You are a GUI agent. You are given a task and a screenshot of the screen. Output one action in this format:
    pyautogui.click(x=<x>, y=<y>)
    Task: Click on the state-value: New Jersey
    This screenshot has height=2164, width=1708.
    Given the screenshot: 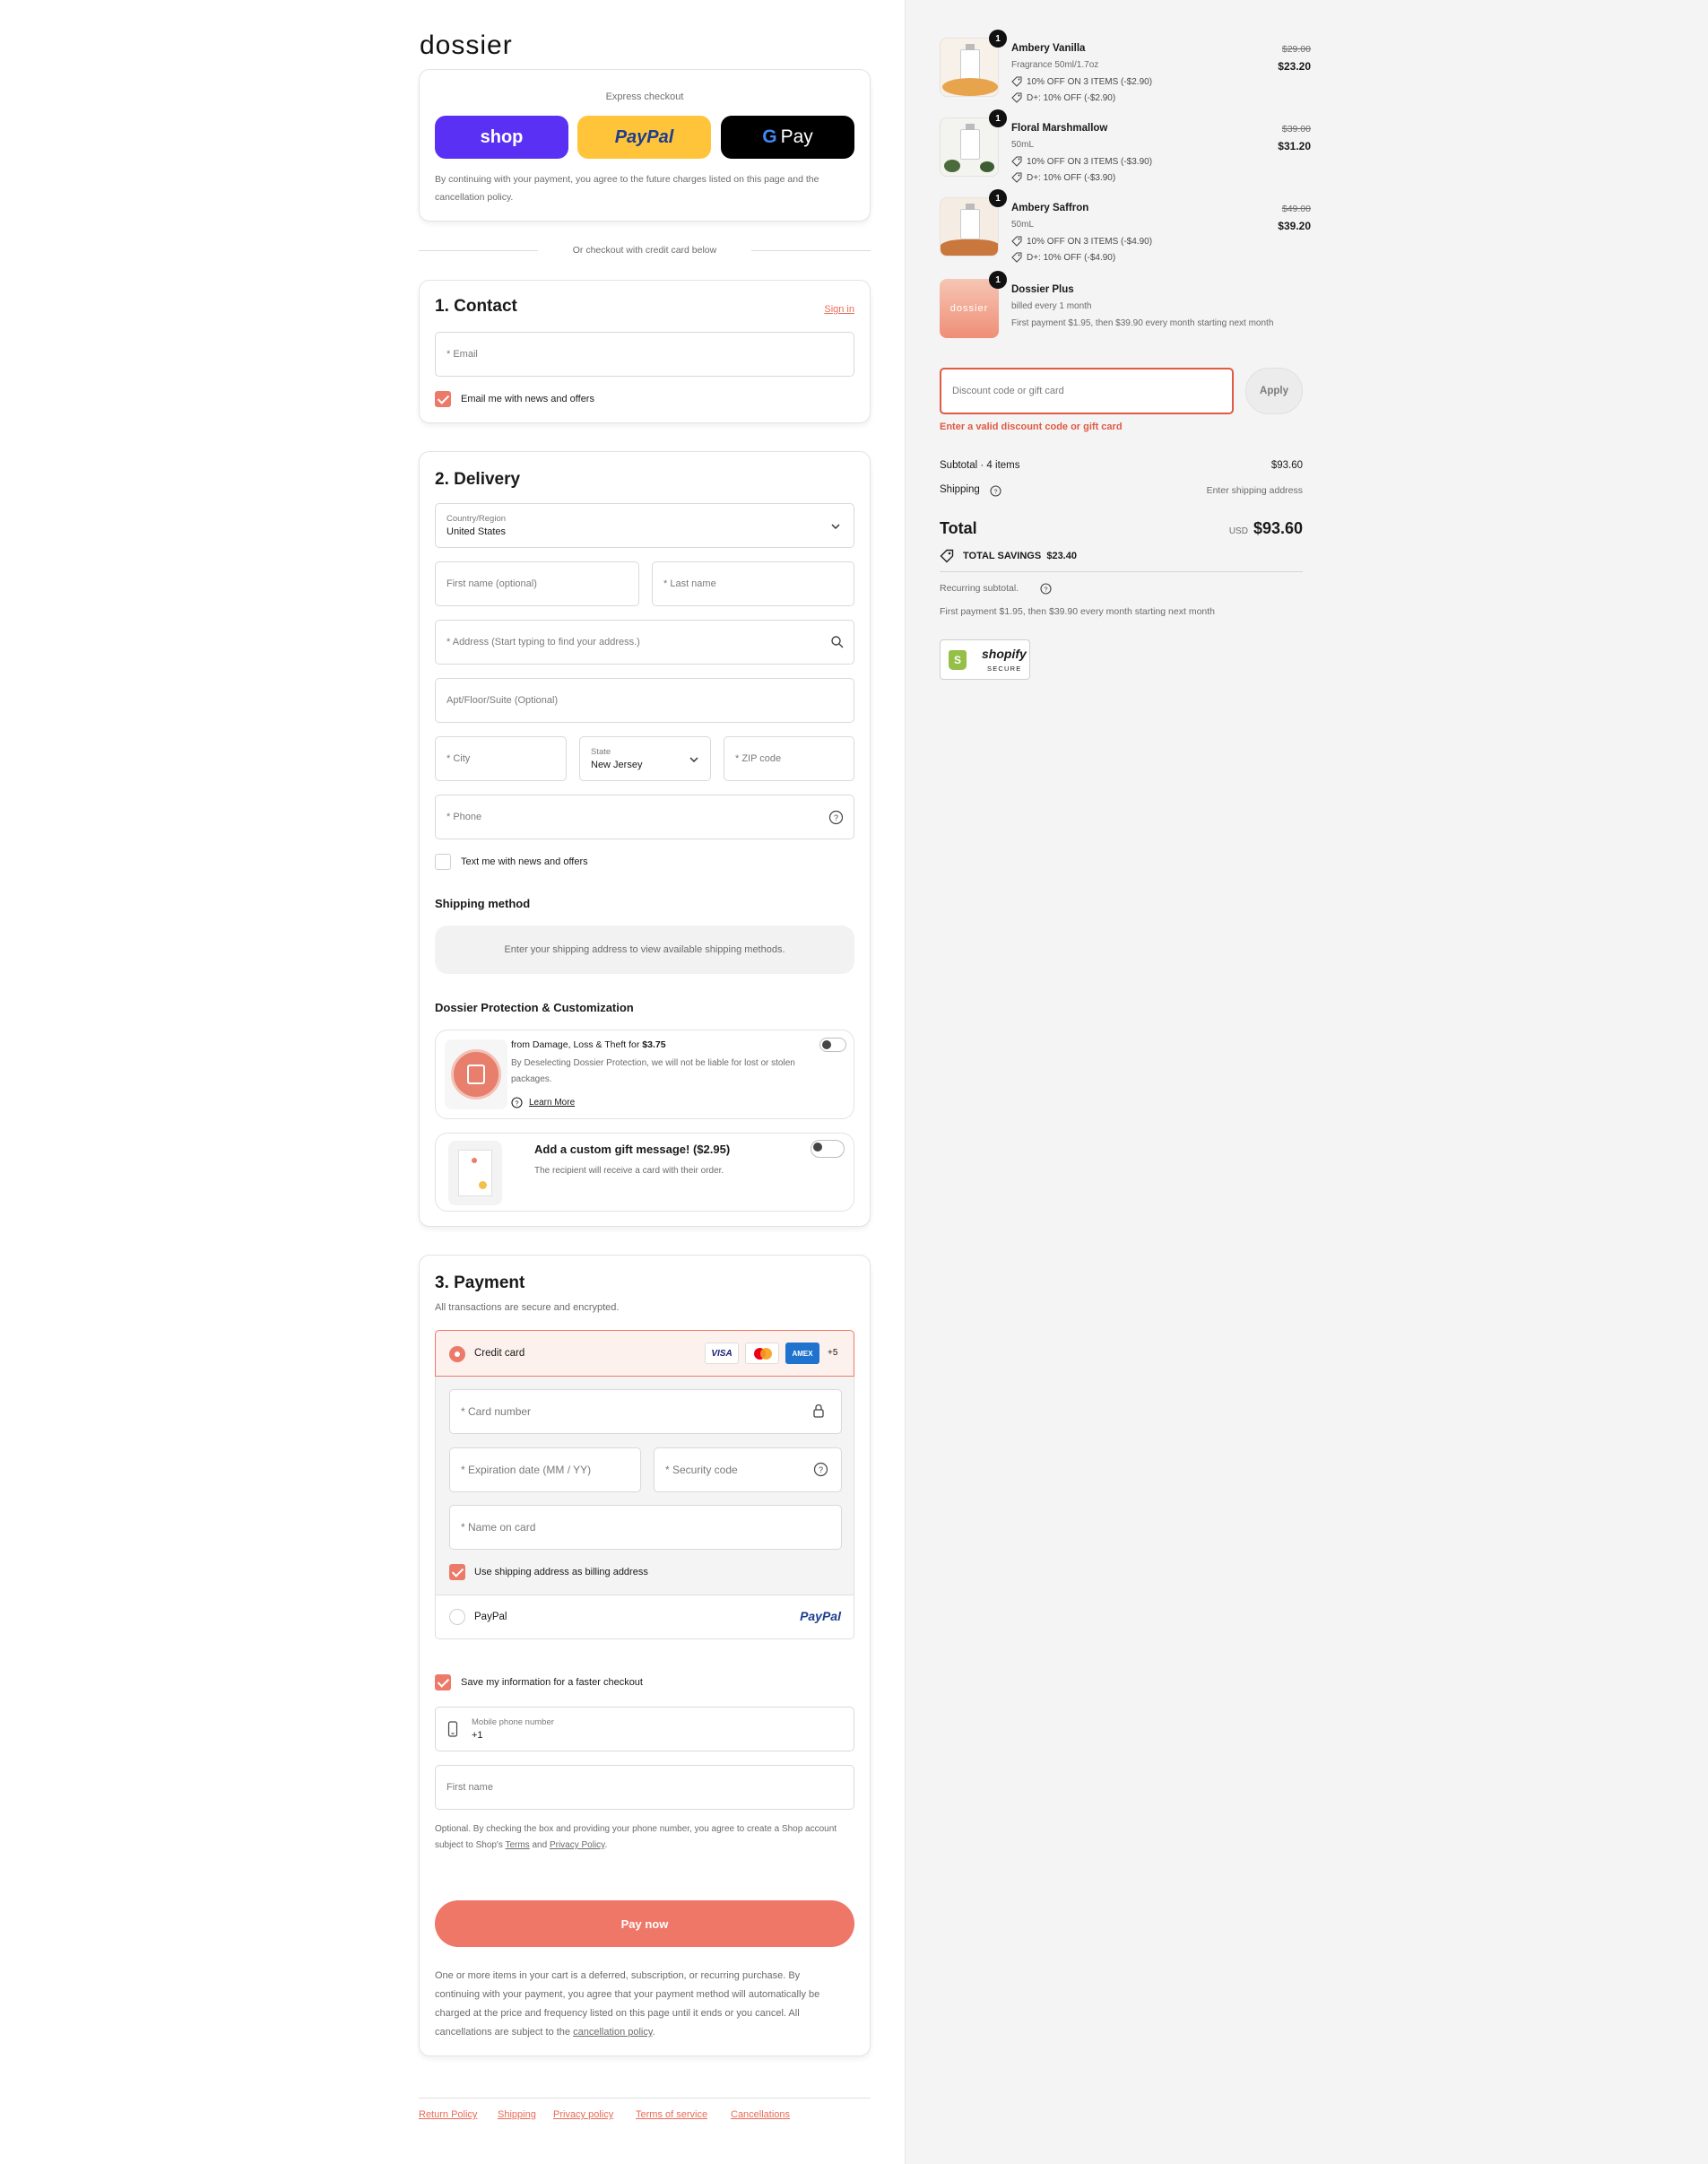 What is the action you would take?
    pyautogui.click(x=617, y=765)
    